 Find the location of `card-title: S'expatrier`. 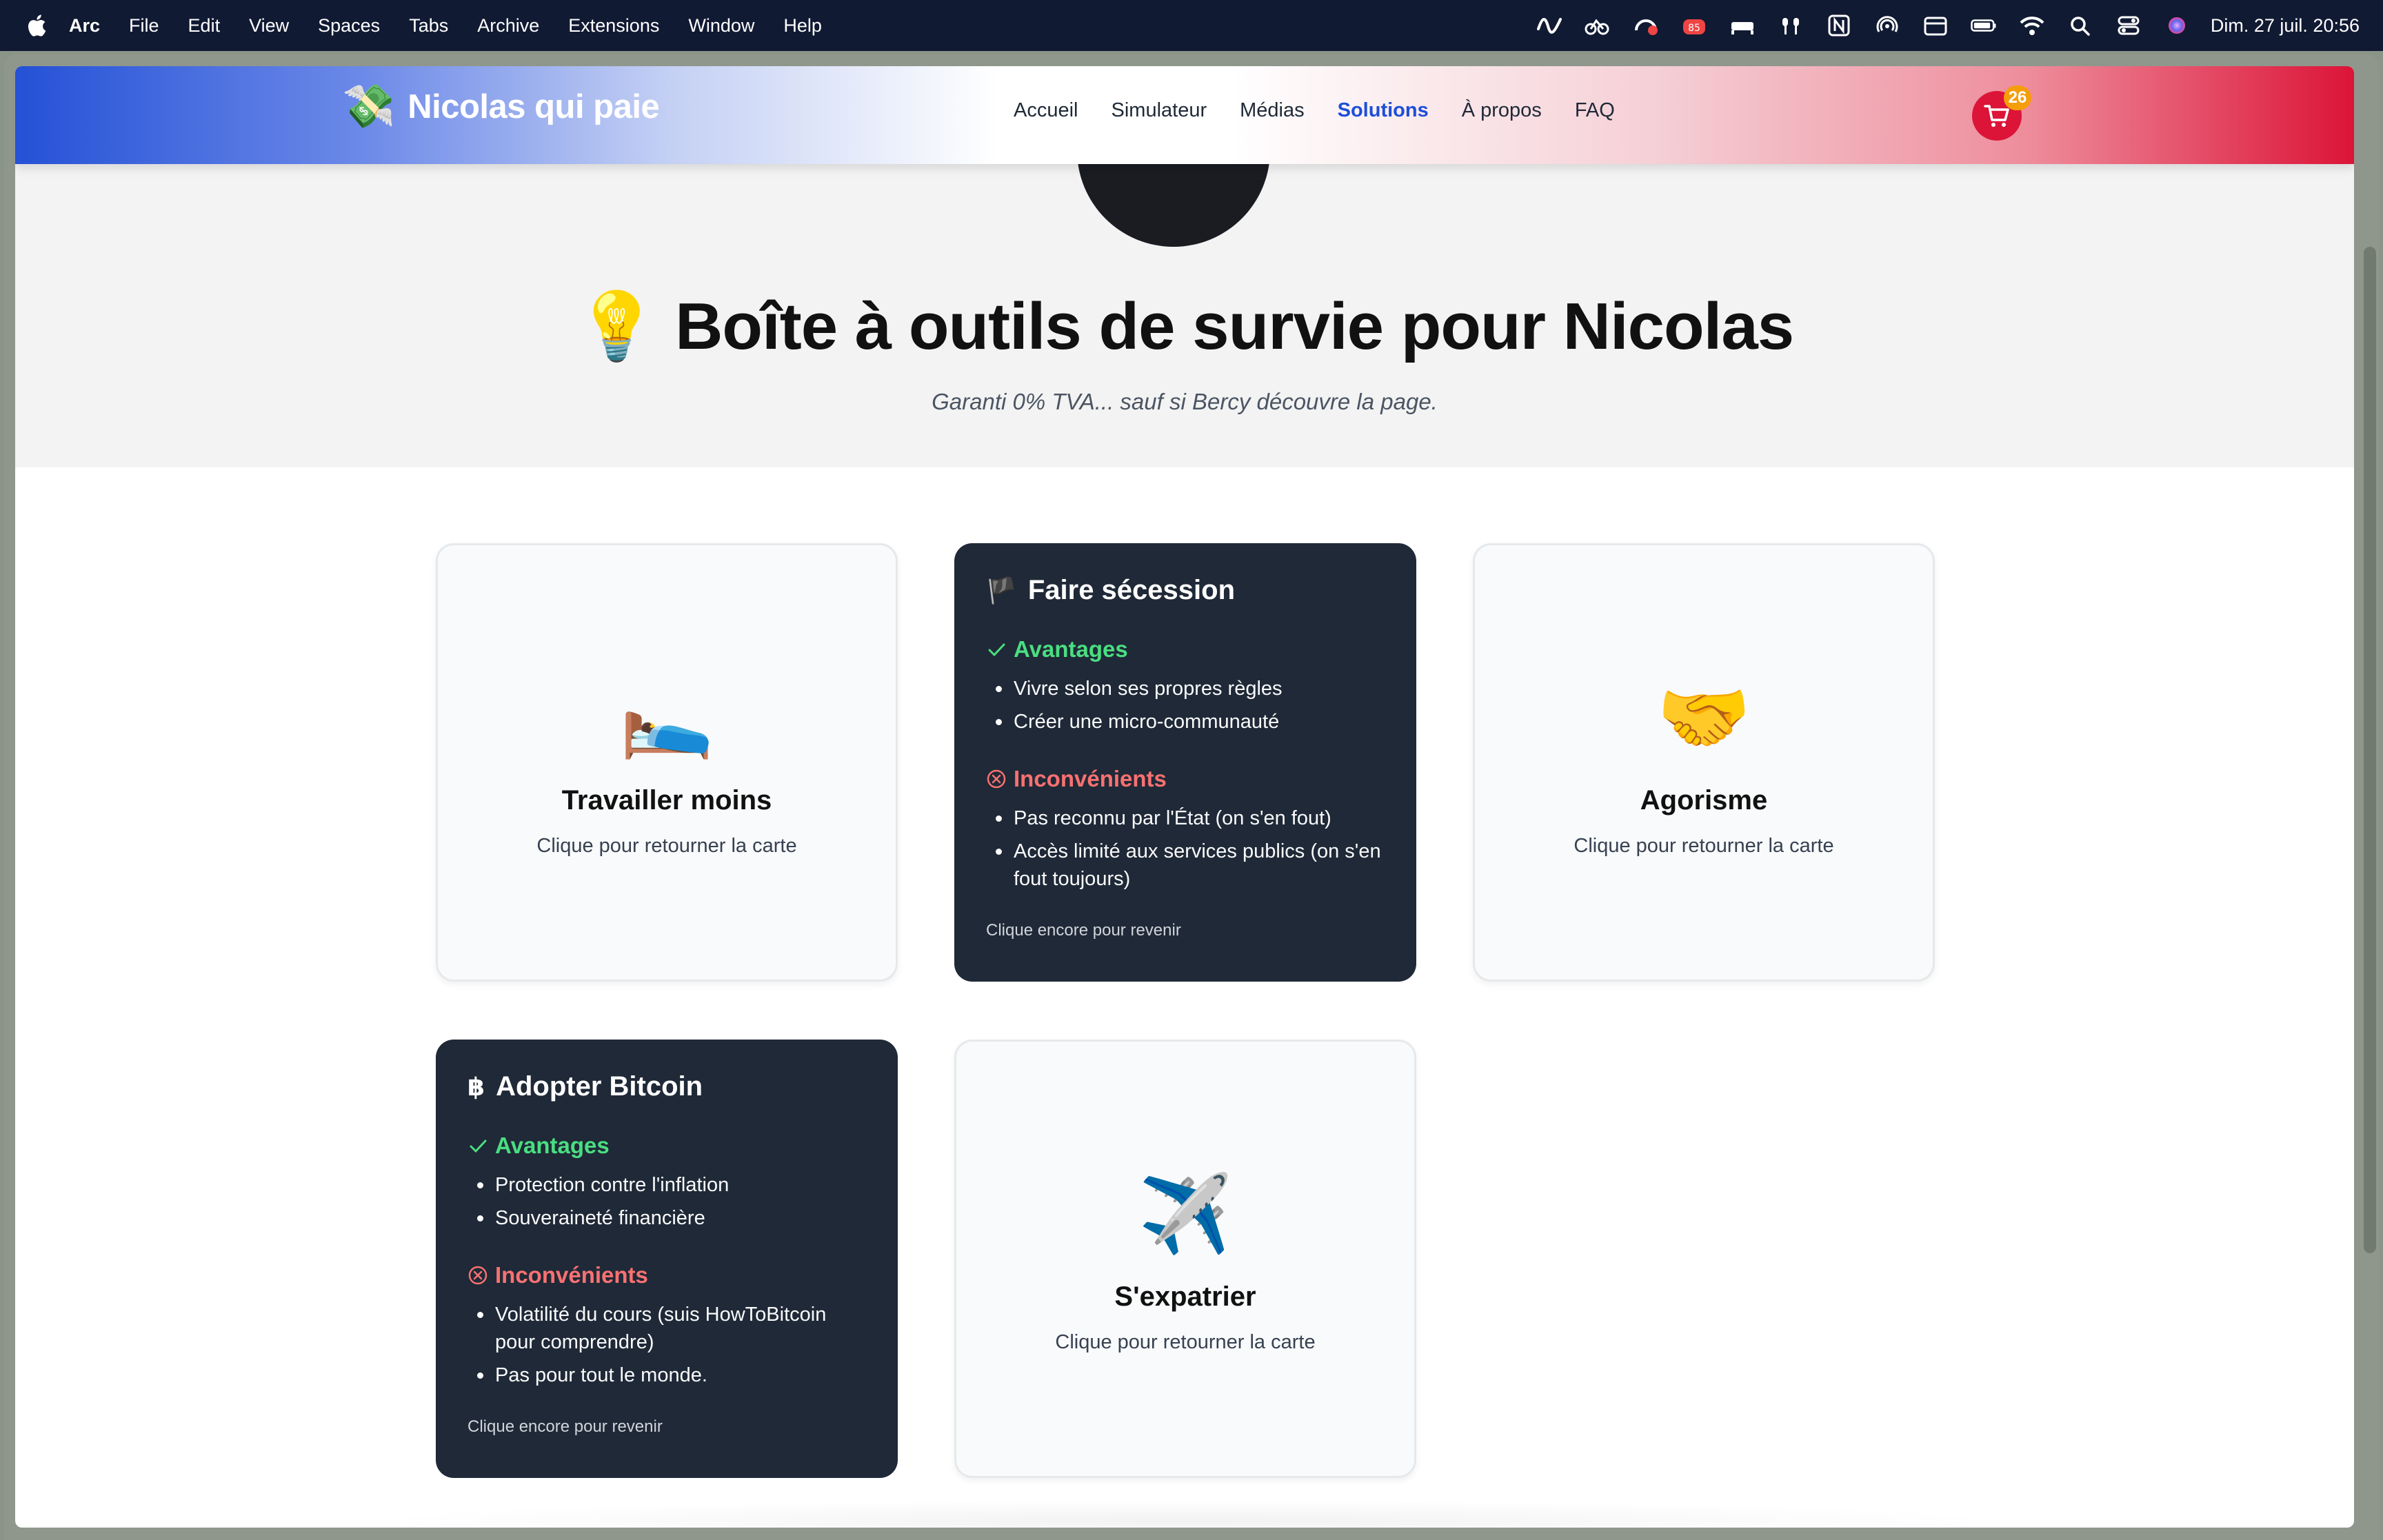

card-title: S'expatrier is located at coordinates (1185, 1297).